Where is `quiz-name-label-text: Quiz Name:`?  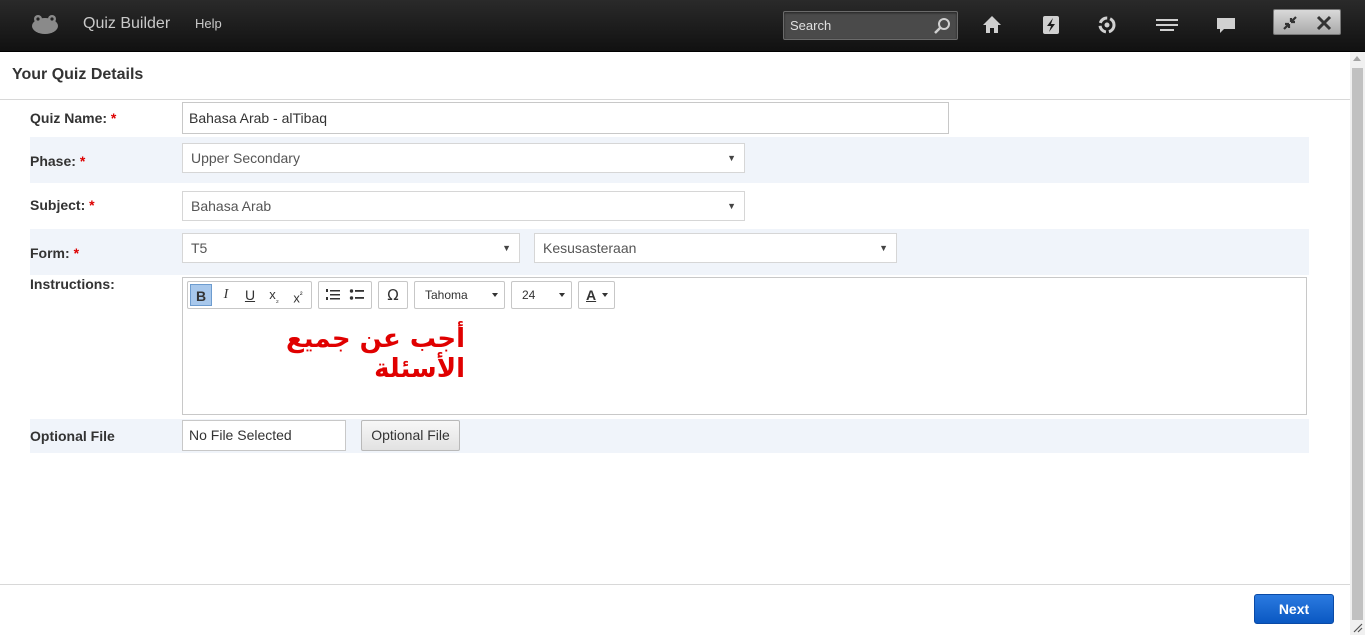
quiz-name-label-text: Quiz Name: is located at coordinates (69, 118).